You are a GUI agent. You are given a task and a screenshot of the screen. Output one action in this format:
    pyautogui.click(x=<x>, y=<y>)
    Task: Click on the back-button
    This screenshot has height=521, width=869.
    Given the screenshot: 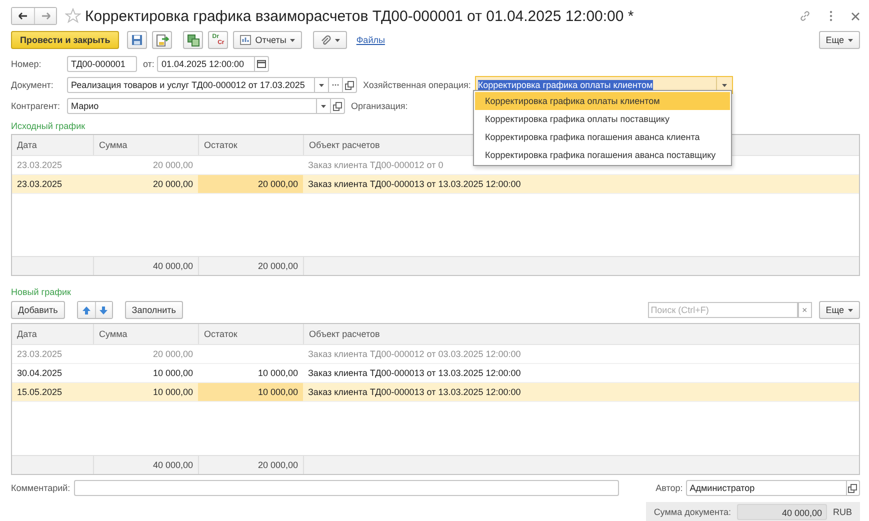 What is the action you would take?
    pyautogui.click(x=23, y=16)
    